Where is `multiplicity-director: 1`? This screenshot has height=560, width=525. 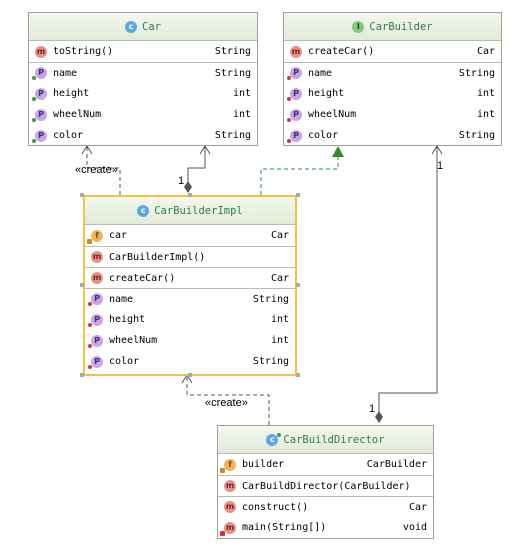 multiplicity-director: 1 is located at coordinates (372, 409).